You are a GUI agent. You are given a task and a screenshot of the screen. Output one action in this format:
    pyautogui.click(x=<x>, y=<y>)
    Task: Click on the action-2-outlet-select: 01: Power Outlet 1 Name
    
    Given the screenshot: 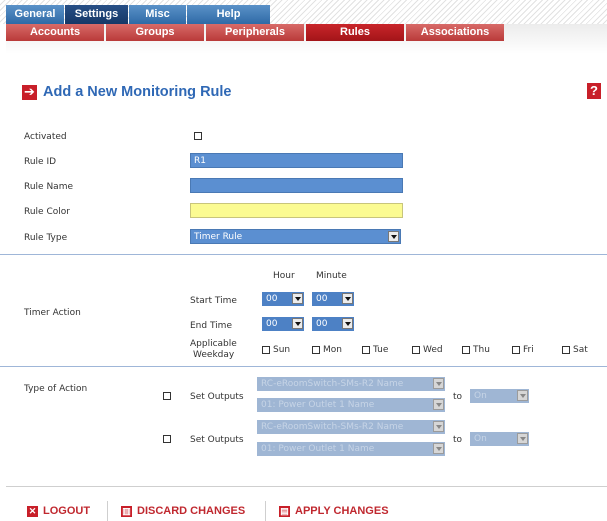 What is the action you would take?
    pyautogui.click(x=351, y=449)
    